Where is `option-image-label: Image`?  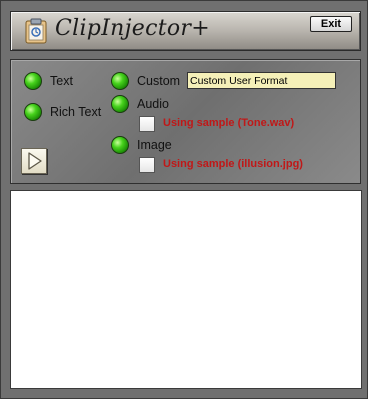
option-image-label: Image is located at coordinates (154, 145).